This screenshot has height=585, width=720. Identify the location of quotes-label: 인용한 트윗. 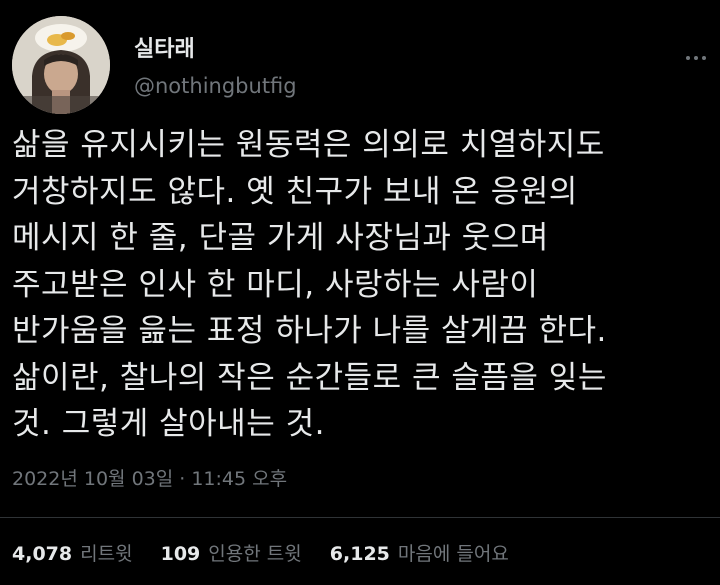
(255, 554).